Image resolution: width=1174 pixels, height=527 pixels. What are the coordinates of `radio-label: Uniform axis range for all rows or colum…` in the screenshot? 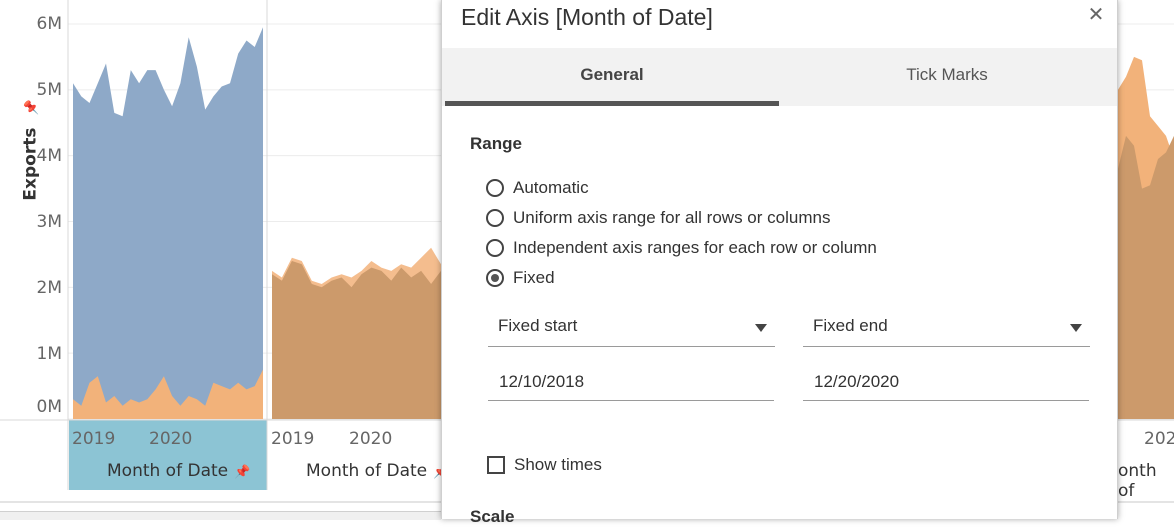 It's located at (672, 217).